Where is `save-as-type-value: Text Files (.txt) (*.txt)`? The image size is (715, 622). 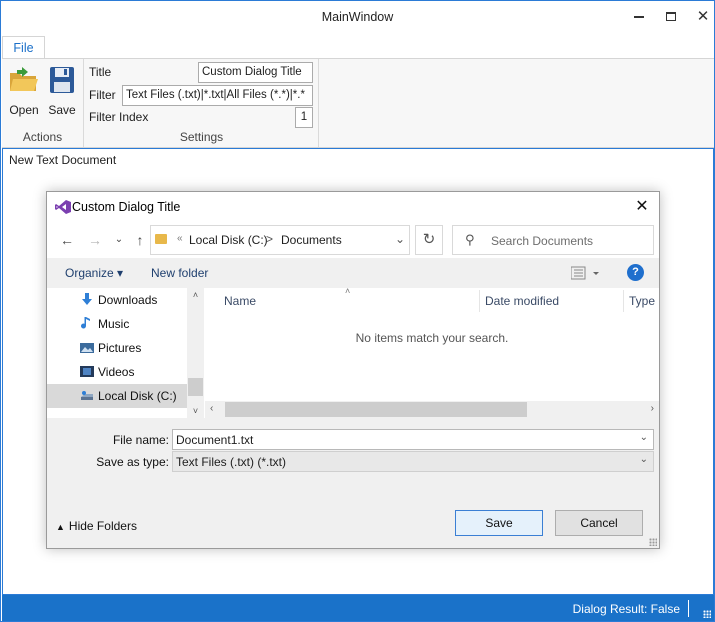 save-as-type-value: Text Files (.txt) (*.txt) is located at coordinates (231, 462).